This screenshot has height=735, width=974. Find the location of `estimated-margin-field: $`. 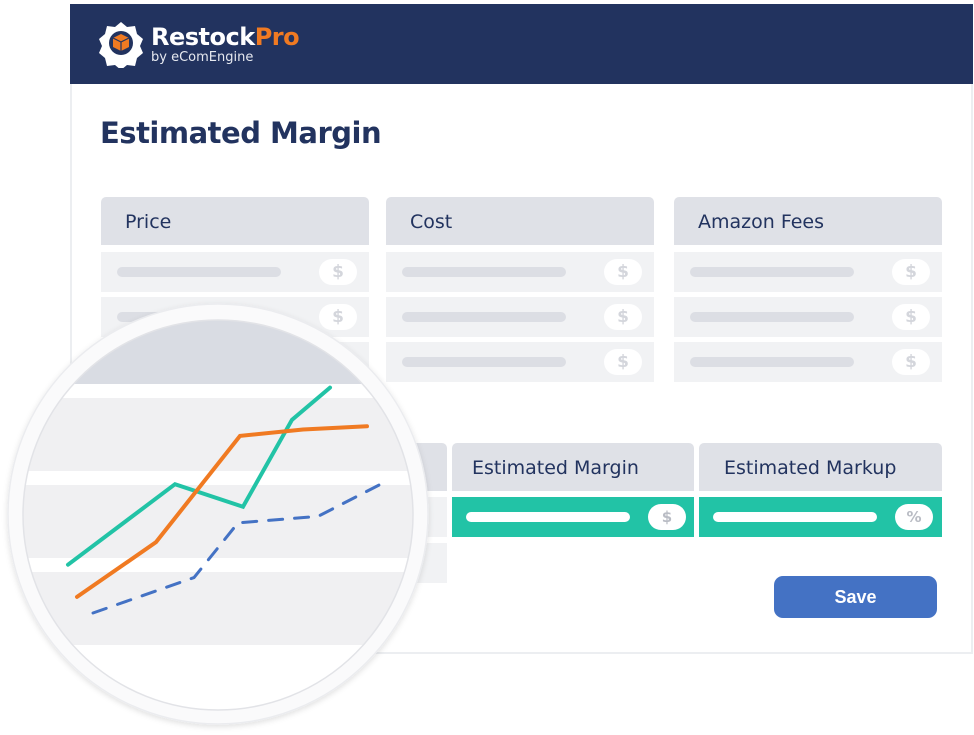

estimated-margin-field: $ is located at coordinates (573, 517).